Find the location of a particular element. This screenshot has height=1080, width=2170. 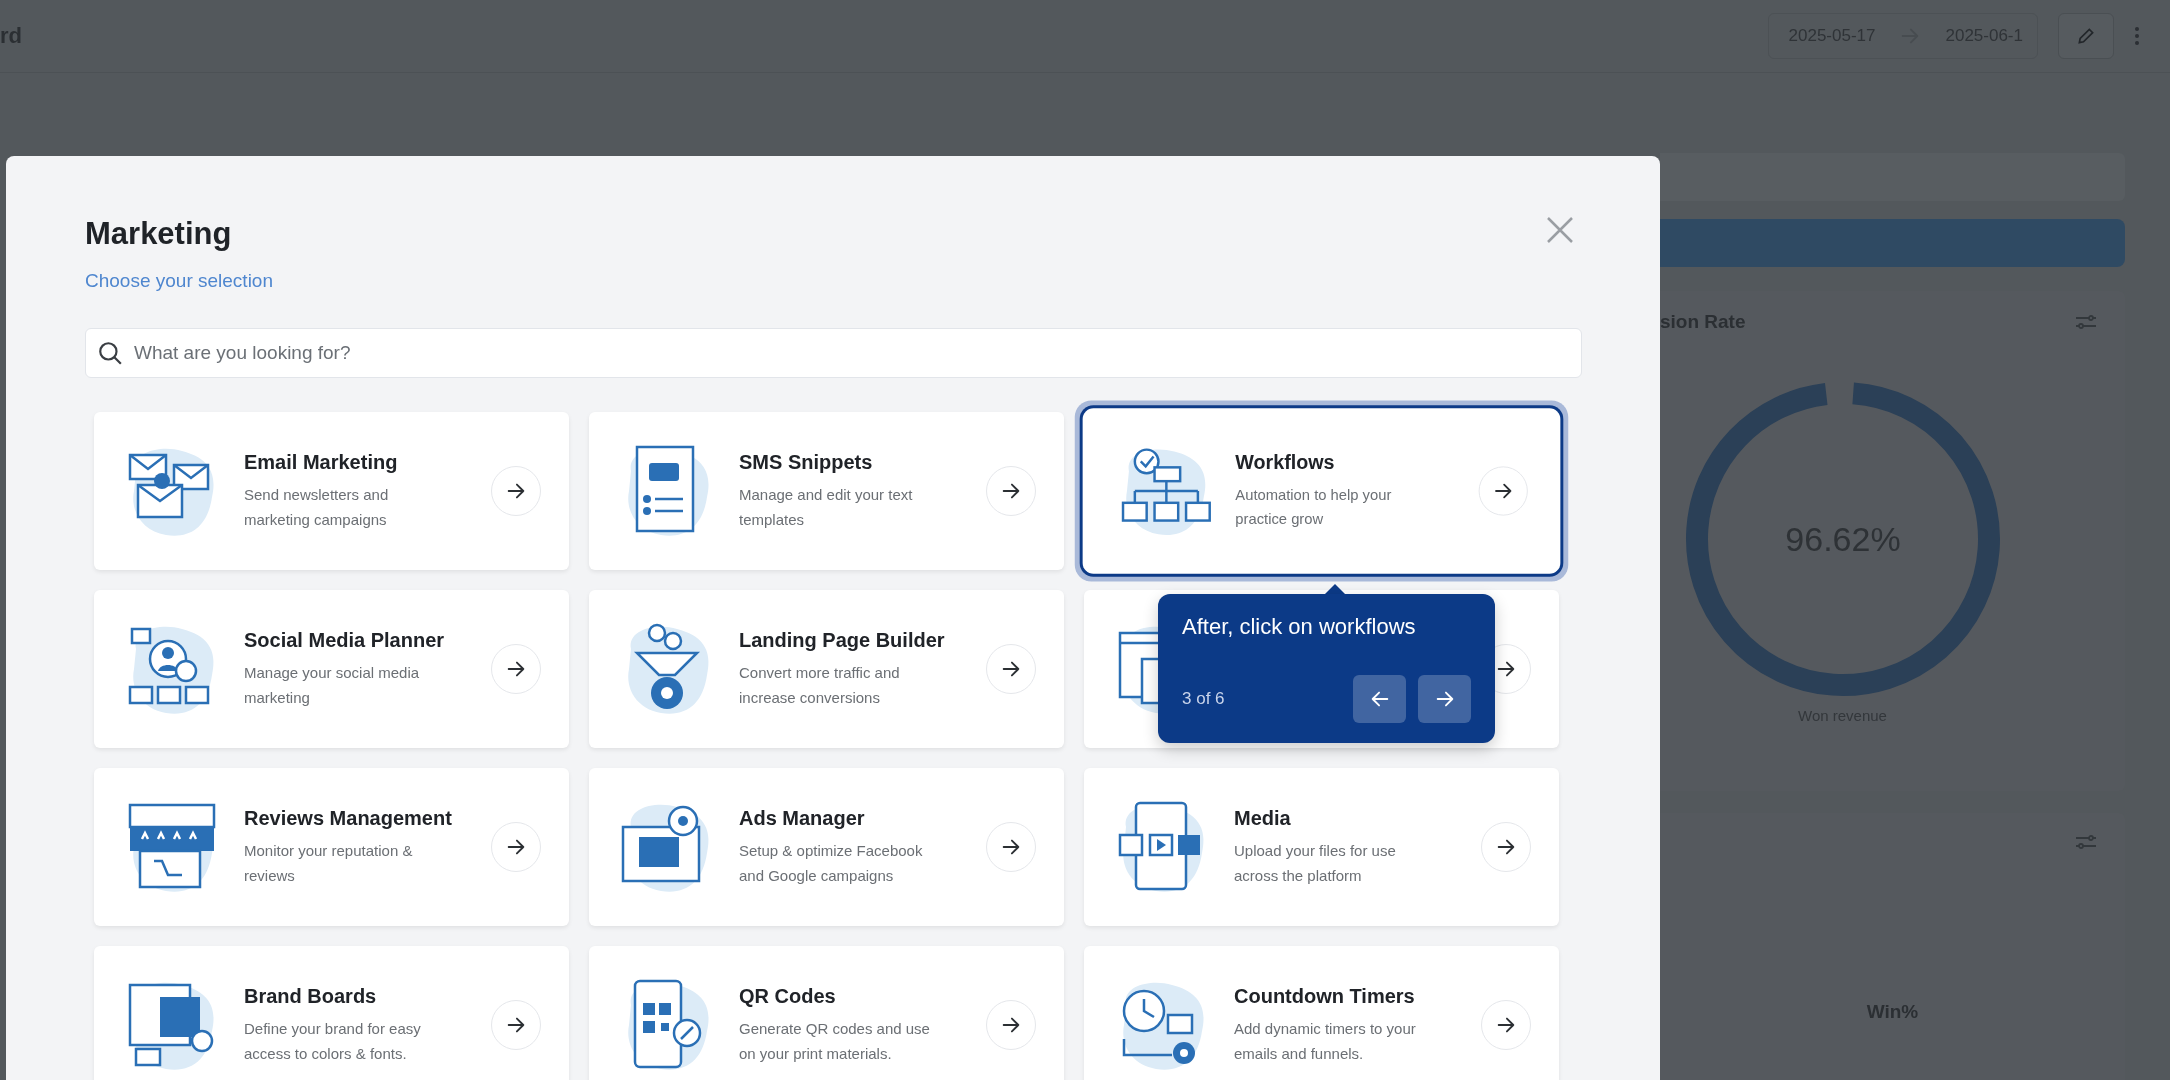

feature-card: Media Upload your files for use across the platform is located at coordinates (1321, 847).